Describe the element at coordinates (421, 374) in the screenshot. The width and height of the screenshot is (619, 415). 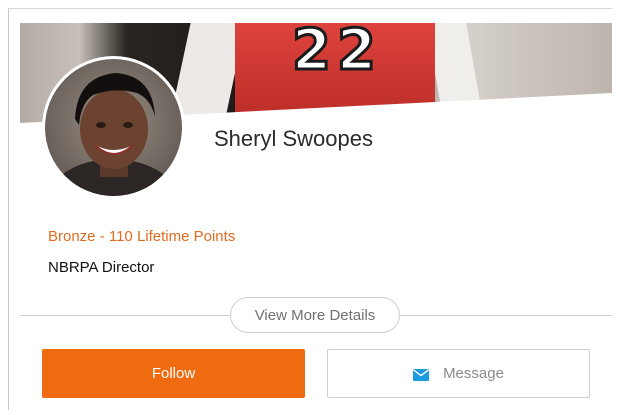
I see `envelope-icon` at that location.